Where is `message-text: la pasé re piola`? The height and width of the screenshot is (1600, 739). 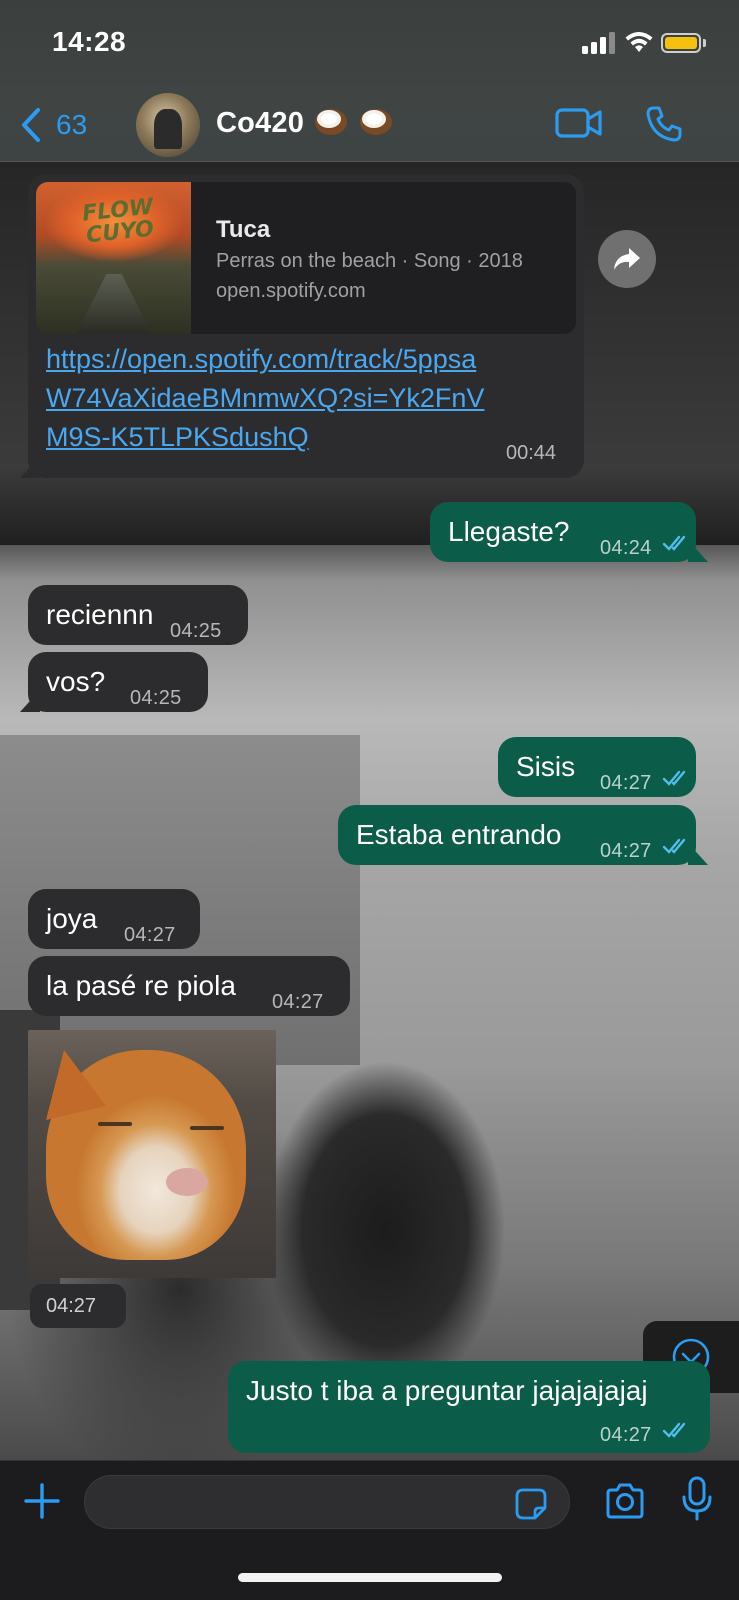 message-text: la pasé re piola is located at coordinates (141, 985).